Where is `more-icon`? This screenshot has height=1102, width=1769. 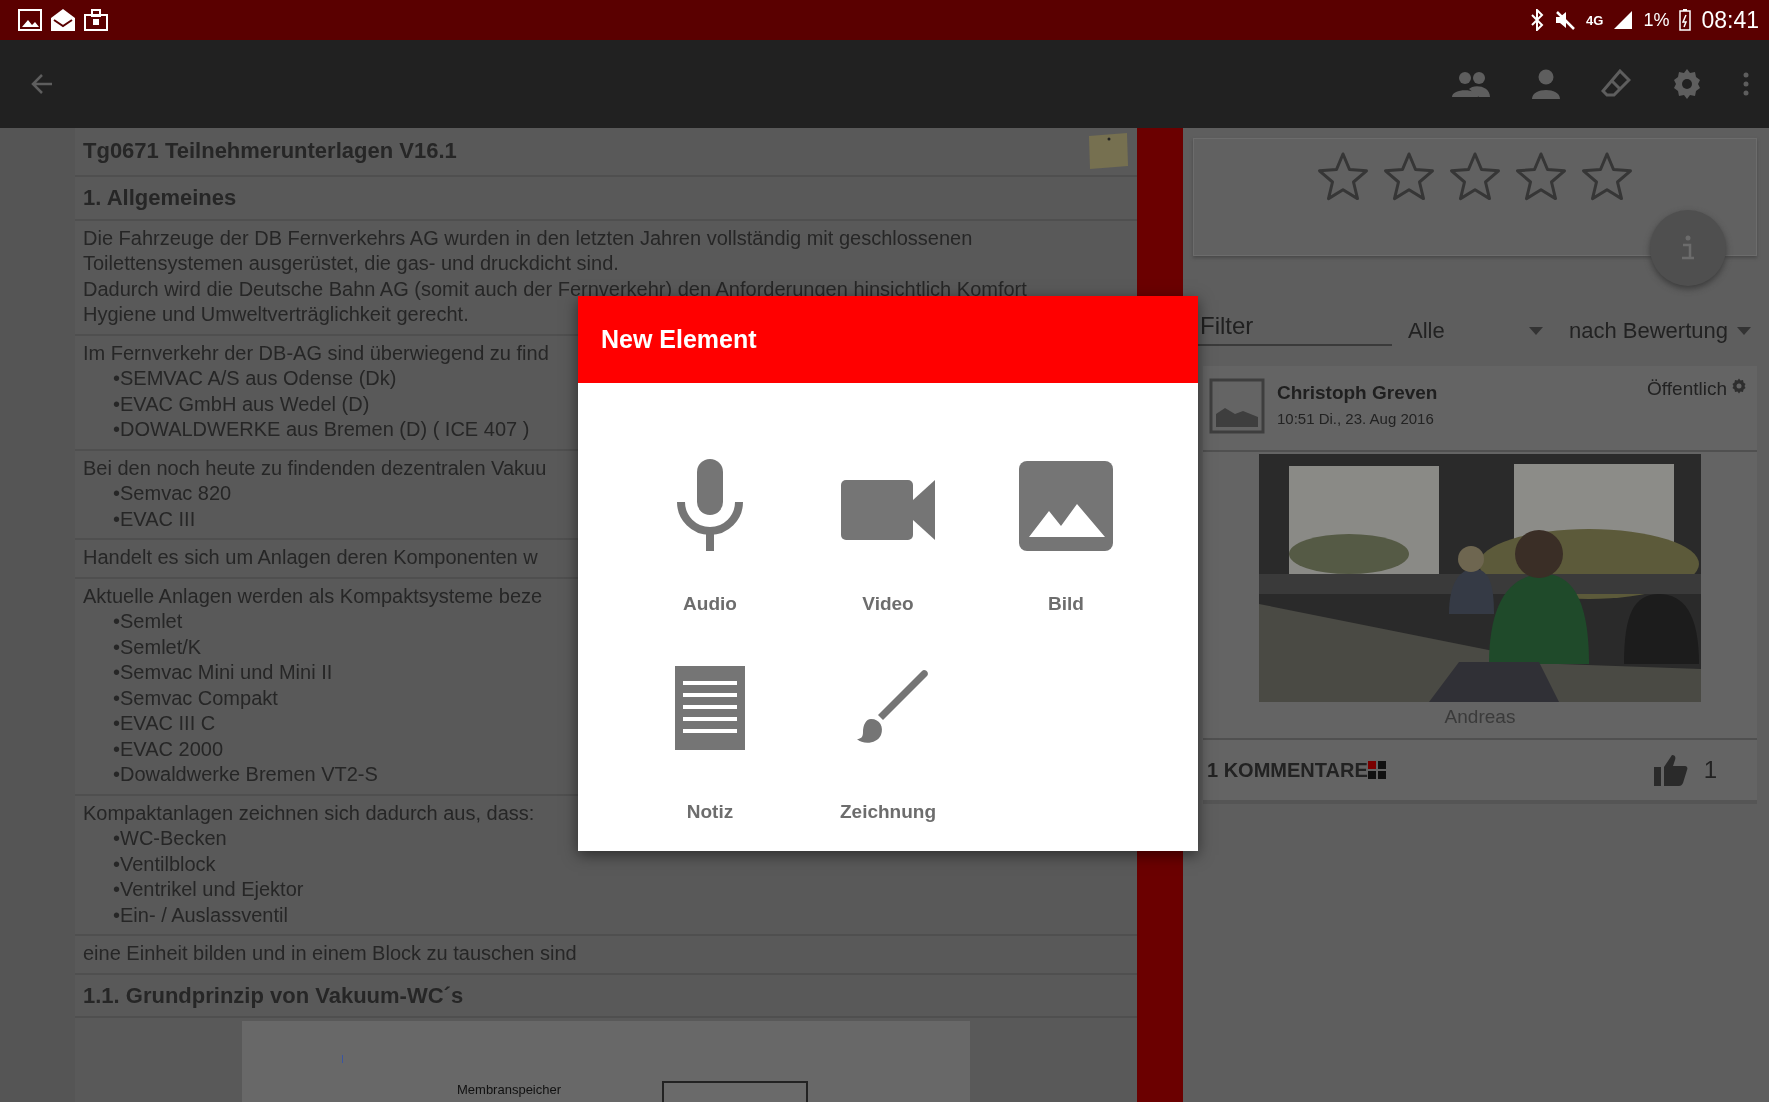 more-icon is located at coordinates (1746, 84).